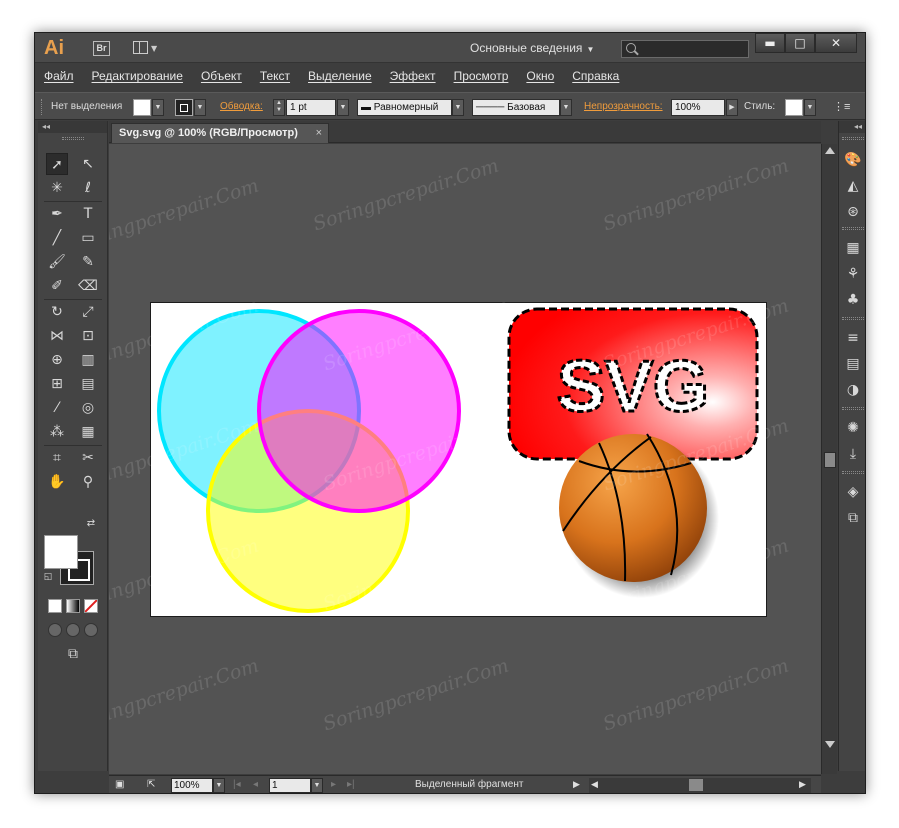  What do you see at coordinates (311, 107) in the screenshot?
I see `stroke-weight-field: 1 pt` at bounding box center [311, 107].